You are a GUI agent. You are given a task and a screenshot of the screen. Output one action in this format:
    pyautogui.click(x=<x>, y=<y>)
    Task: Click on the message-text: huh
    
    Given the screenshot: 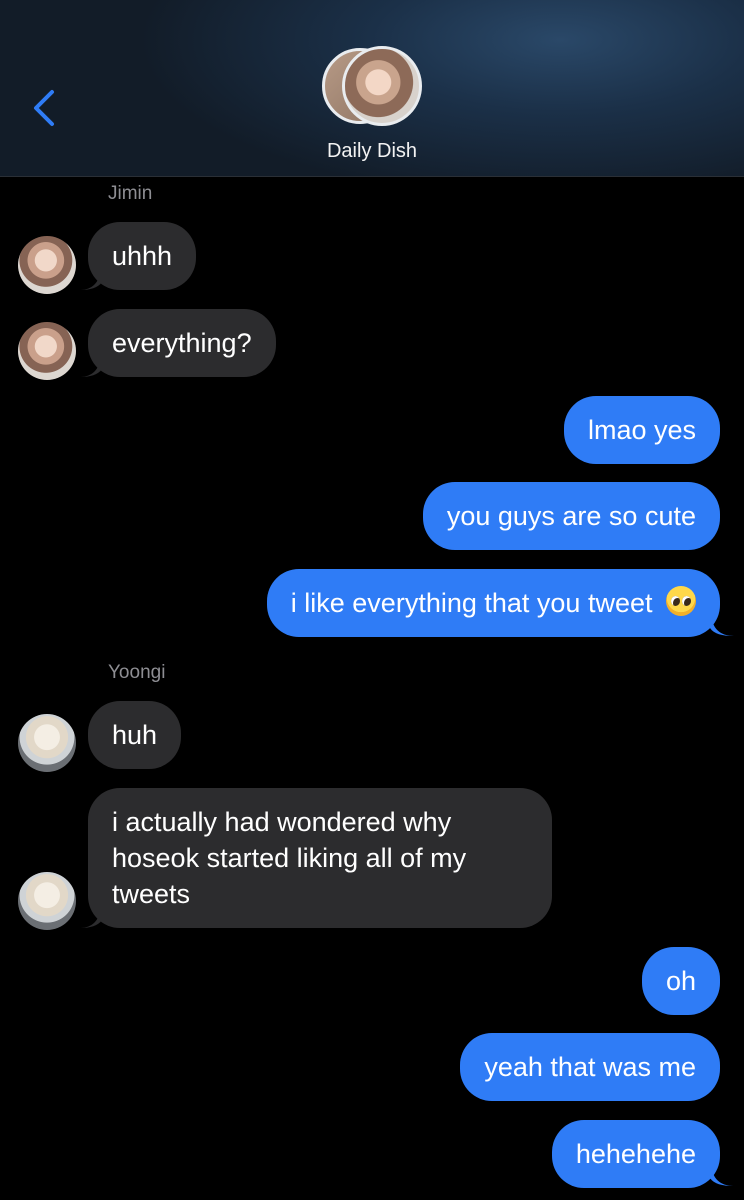 What is the action you would take?
    pyautogui.click(x=135, y=735)
    